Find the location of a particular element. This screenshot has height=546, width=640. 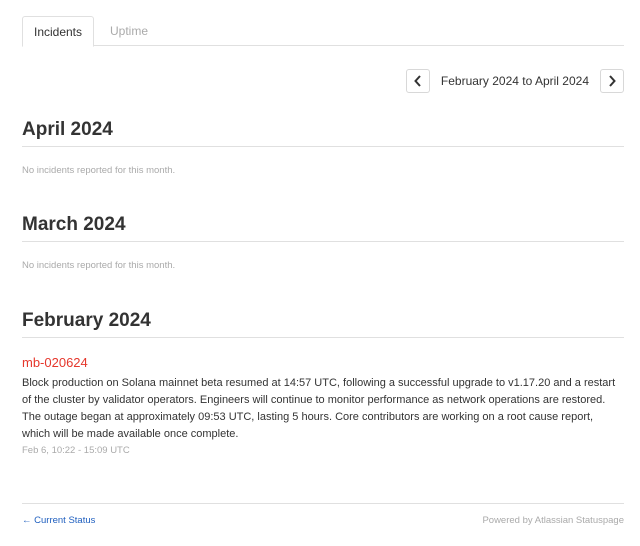

incident-title-link: mb-020624 is located at coordinates (55, 363).